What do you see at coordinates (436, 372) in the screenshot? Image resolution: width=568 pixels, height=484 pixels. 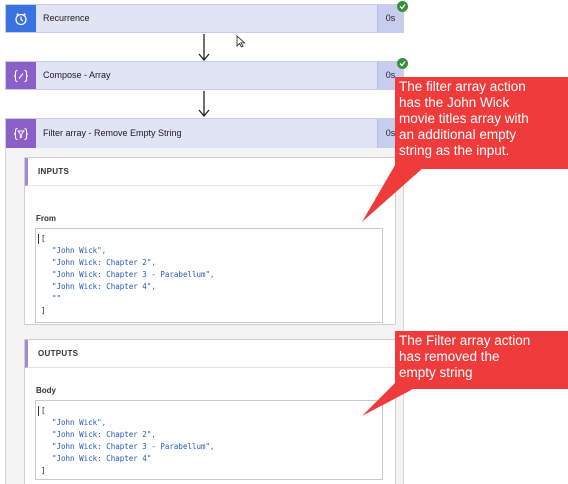 I see `callout-line: empty string` at bounding box center [436, 372].